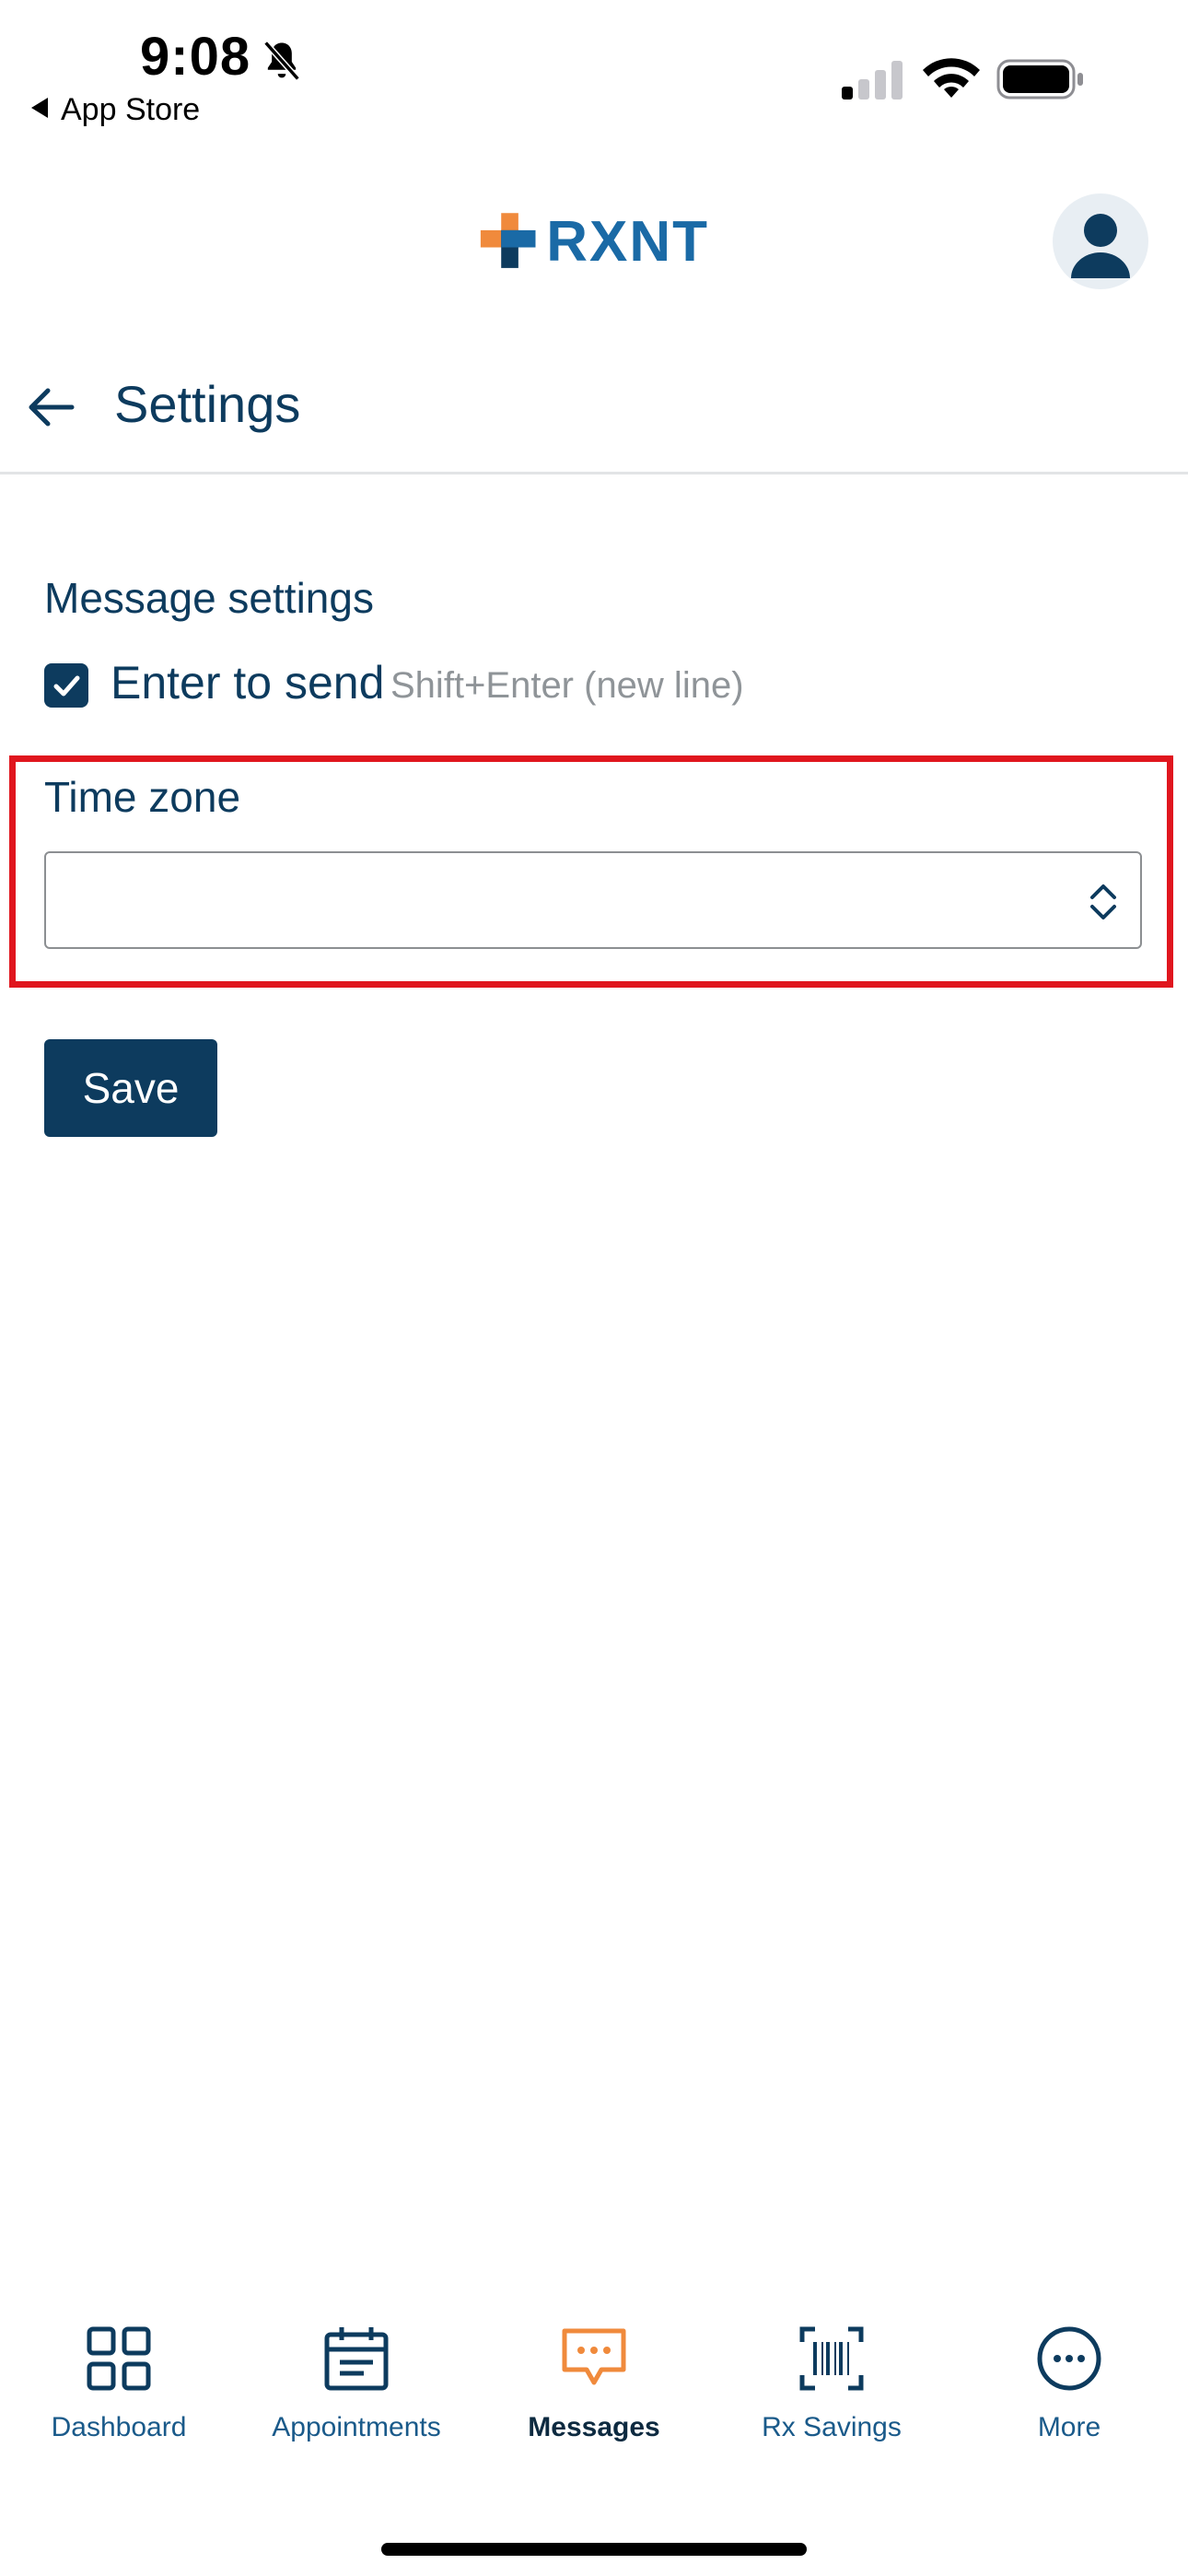 The image size is (1188, 2576). What do you see at coordinates (1069, 2427) in the screenshot?
I see `nav-label-more: More` at bounding box center [1069, 2427].